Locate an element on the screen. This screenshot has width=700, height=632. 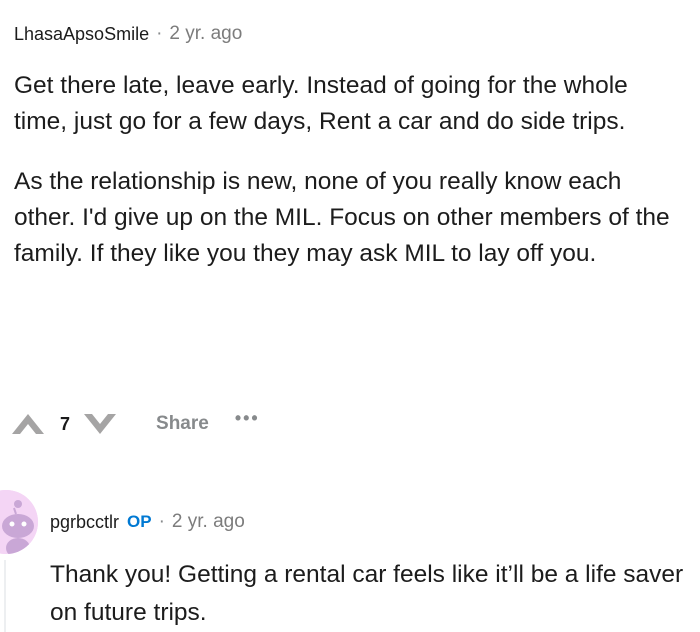
upvote-arrow-icon is located at coordinates (28, 424).